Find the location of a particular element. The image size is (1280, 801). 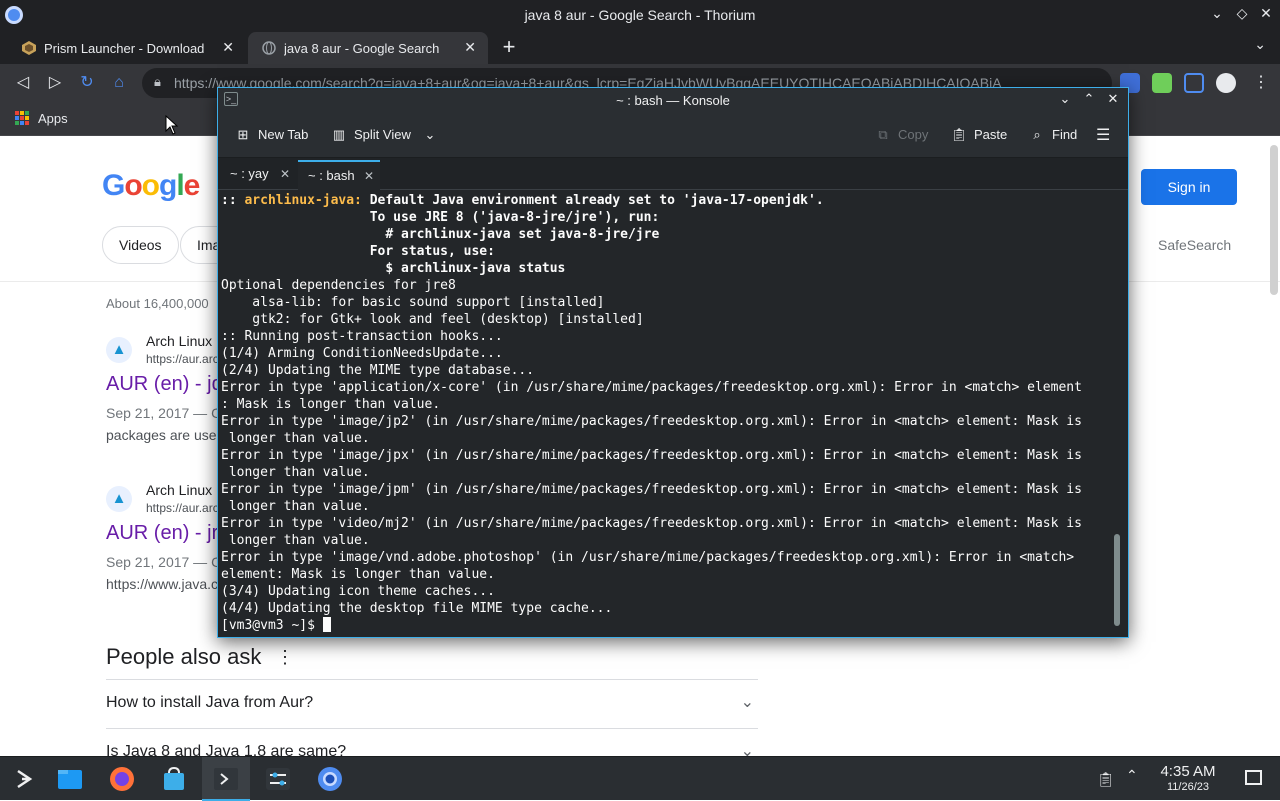

lock-icon: 🔒︎ is located at coordinates (157, 82).